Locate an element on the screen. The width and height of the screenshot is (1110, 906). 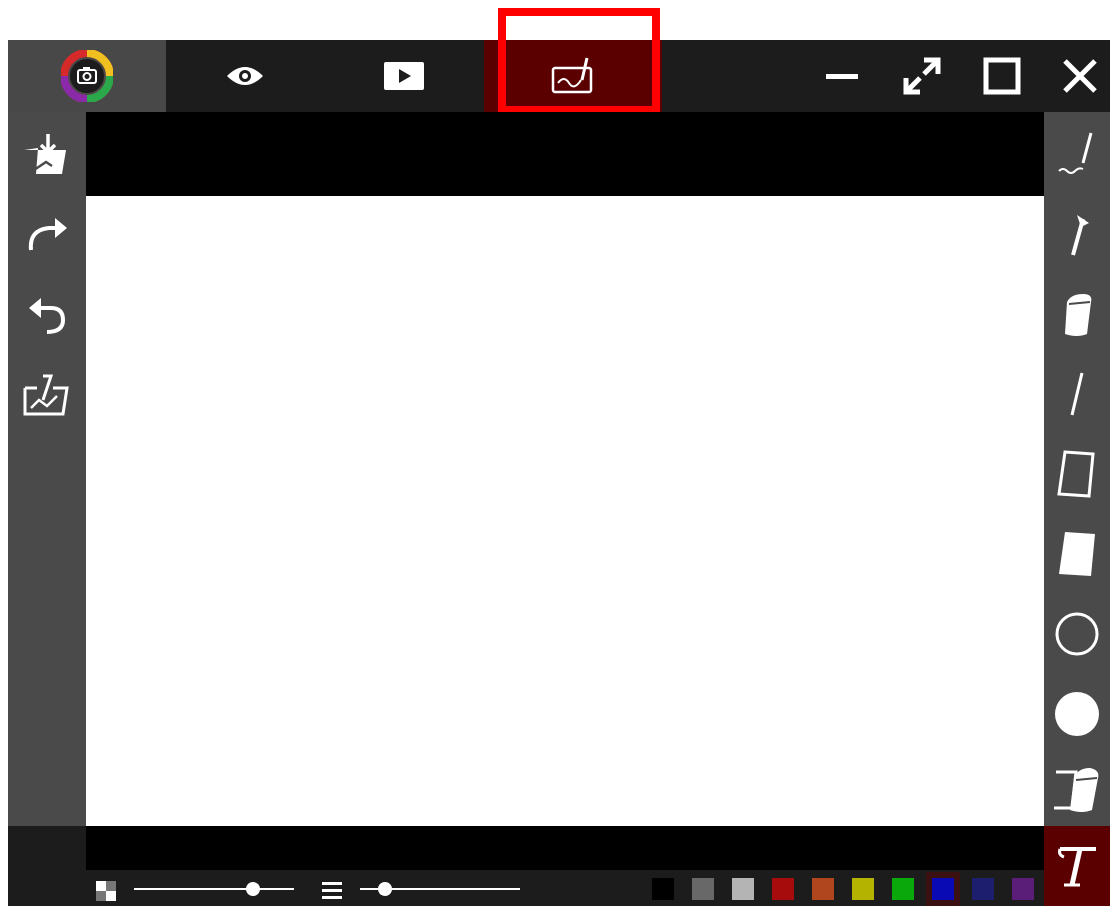
ellipse-filled-tool is located at coordinates (1077, 714).